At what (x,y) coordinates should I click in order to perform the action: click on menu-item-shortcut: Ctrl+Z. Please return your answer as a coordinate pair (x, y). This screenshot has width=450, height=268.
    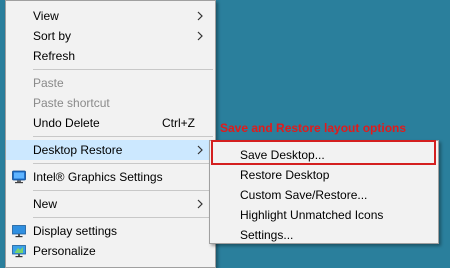
    Looking at the image, I should click on (178, 123).